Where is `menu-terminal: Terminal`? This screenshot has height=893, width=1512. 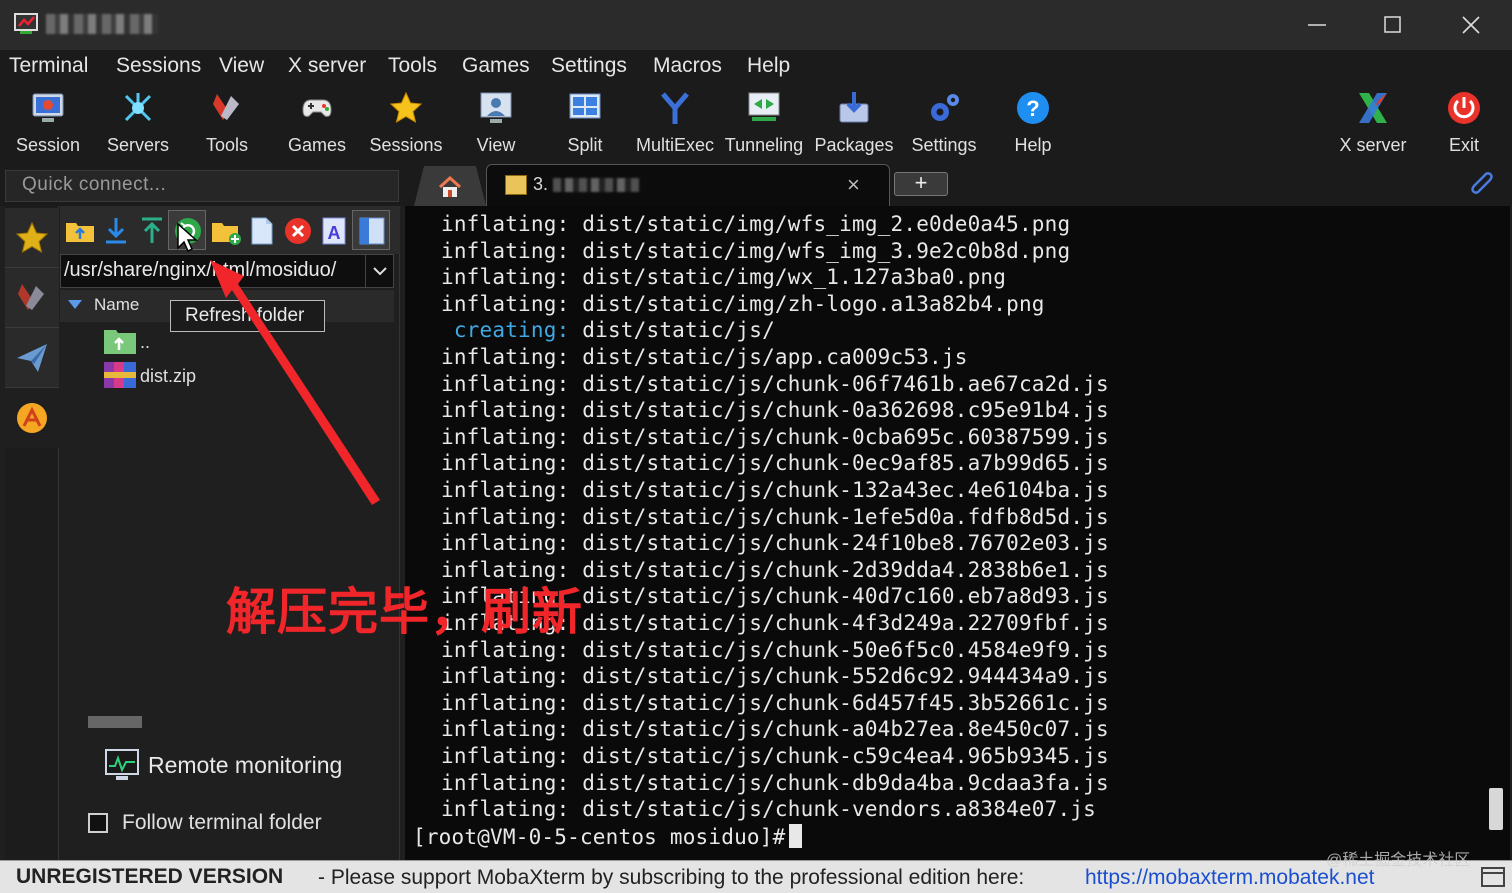
menu-terminal: Terminal is located at coordinates (48, 66).